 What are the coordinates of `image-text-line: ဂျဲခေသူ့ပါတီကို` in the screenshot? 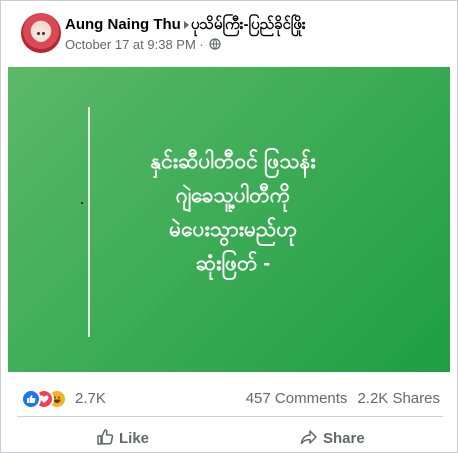 It's located at (233, 195).